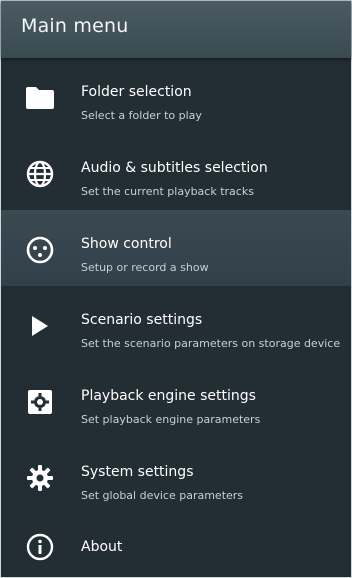 The image size is (352, 578). Describe the element at coordinates (162, 495) in the screenshot. I see `menu-item-description: Set global device parameters` at that location.